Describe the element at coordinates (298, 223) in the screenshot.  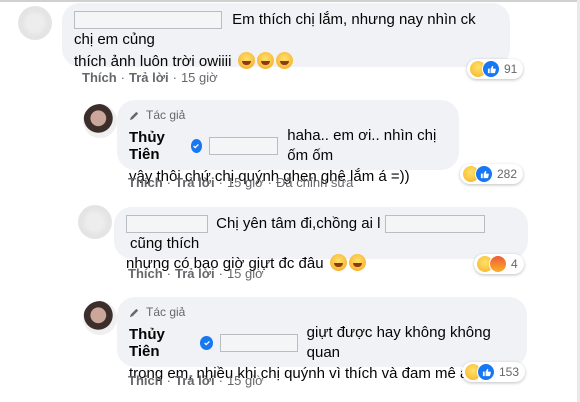
I see `reply-text: Chị yên tâm đi,chồng ai l` at that location.